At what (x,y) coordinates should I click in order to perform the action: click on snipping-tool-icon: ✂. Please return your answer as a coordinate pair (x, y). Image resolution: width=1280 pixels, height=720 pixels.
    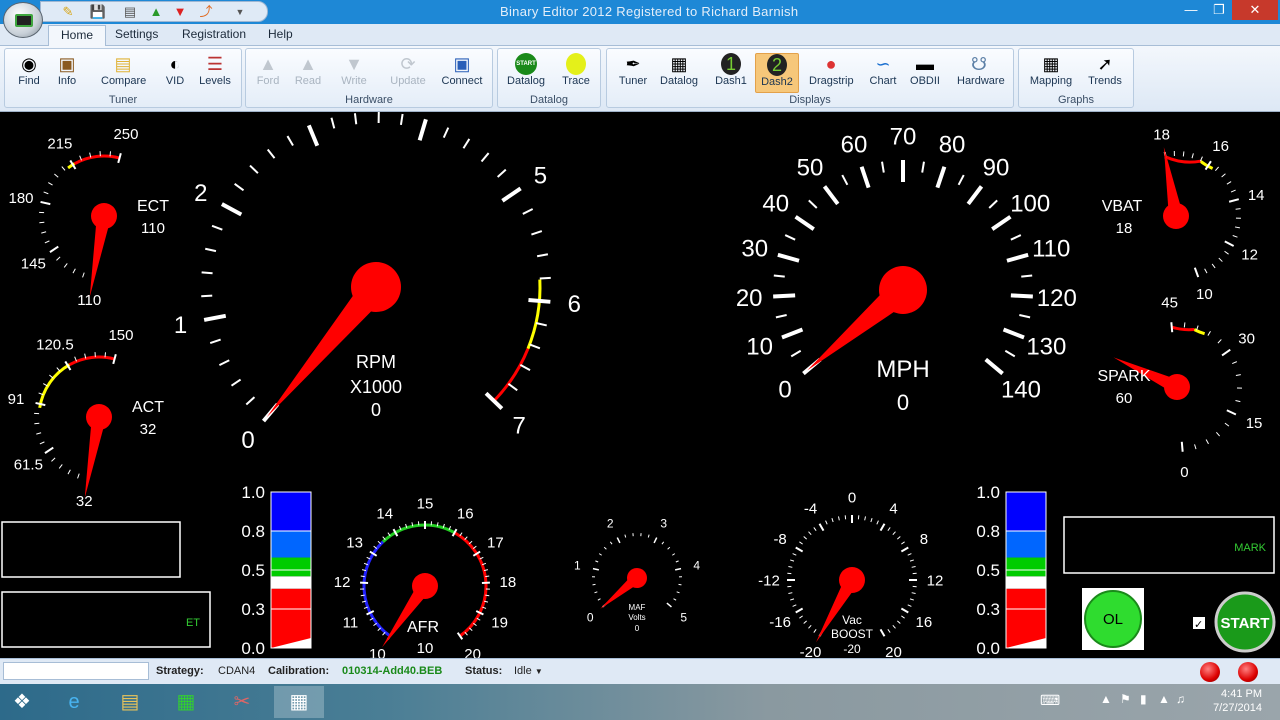
    Looking at the image, I should click on (242, 702).